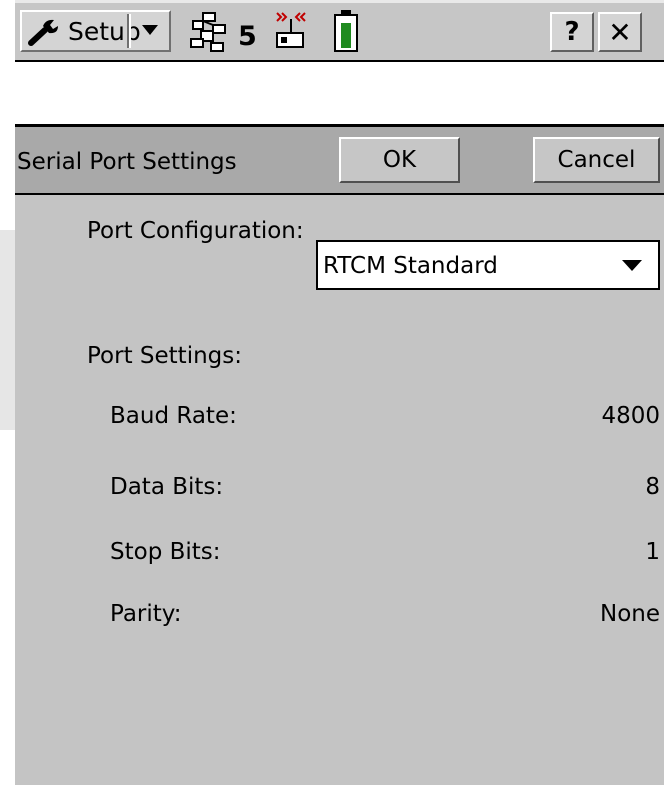 The height and width of the screenshot is (785, 664). What do you see at coordinates (195, 231) in the screenshot?
I see `port-configuration-label: Port Configuration:` at bounding box center [195, 231].